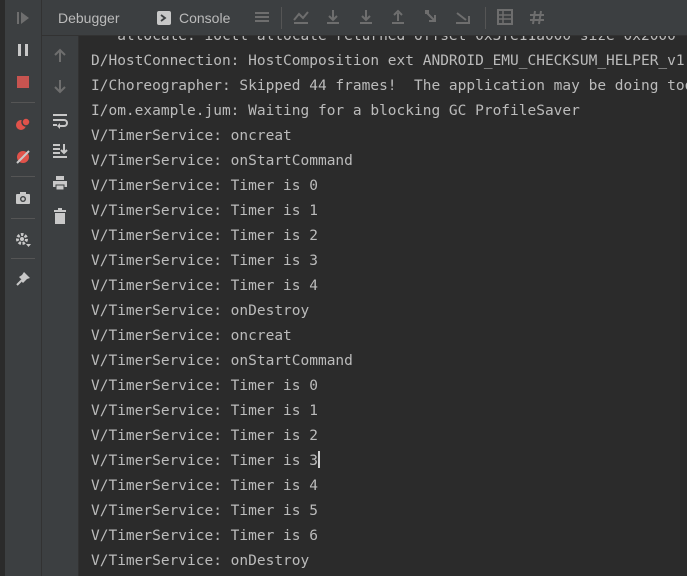  I want to click on step-over-icon, so click(333, 17).